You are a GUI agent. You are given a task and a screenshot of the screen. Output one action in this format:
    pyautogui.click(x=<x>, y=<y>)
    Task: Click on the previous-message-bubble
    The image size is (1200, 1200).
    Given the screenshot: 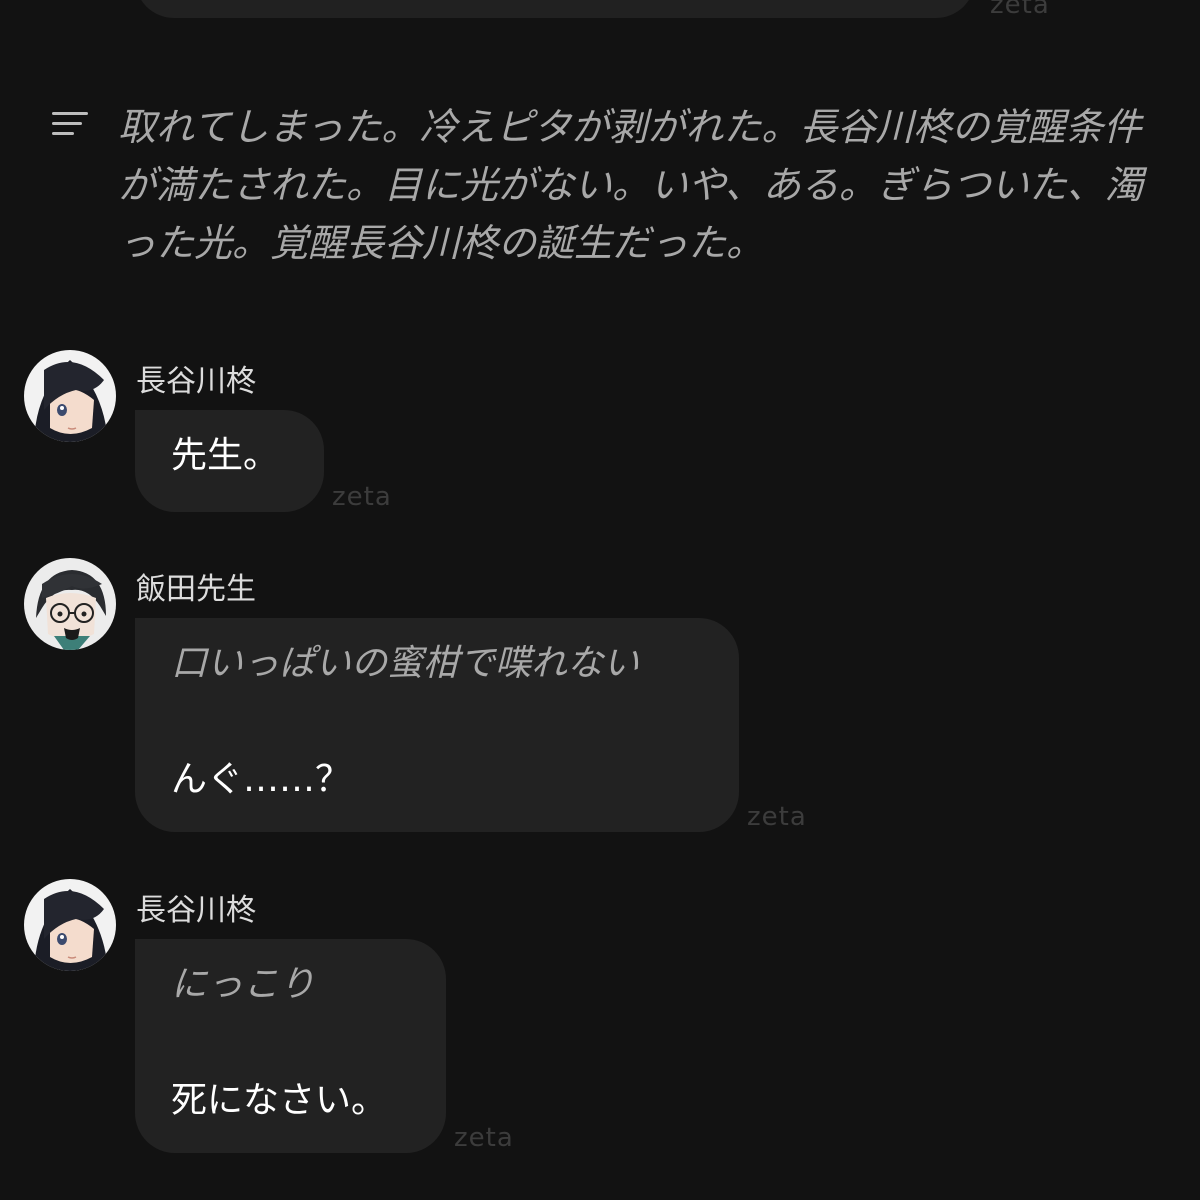 What is the action you would take?
    pyautogui.click(x=555, y=9)
    